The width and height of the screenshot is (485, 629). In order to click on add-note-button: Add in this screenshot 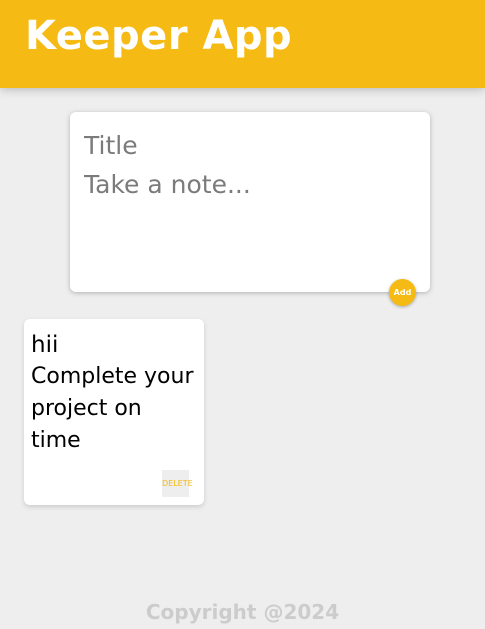, I will do `click(402, 292)`.